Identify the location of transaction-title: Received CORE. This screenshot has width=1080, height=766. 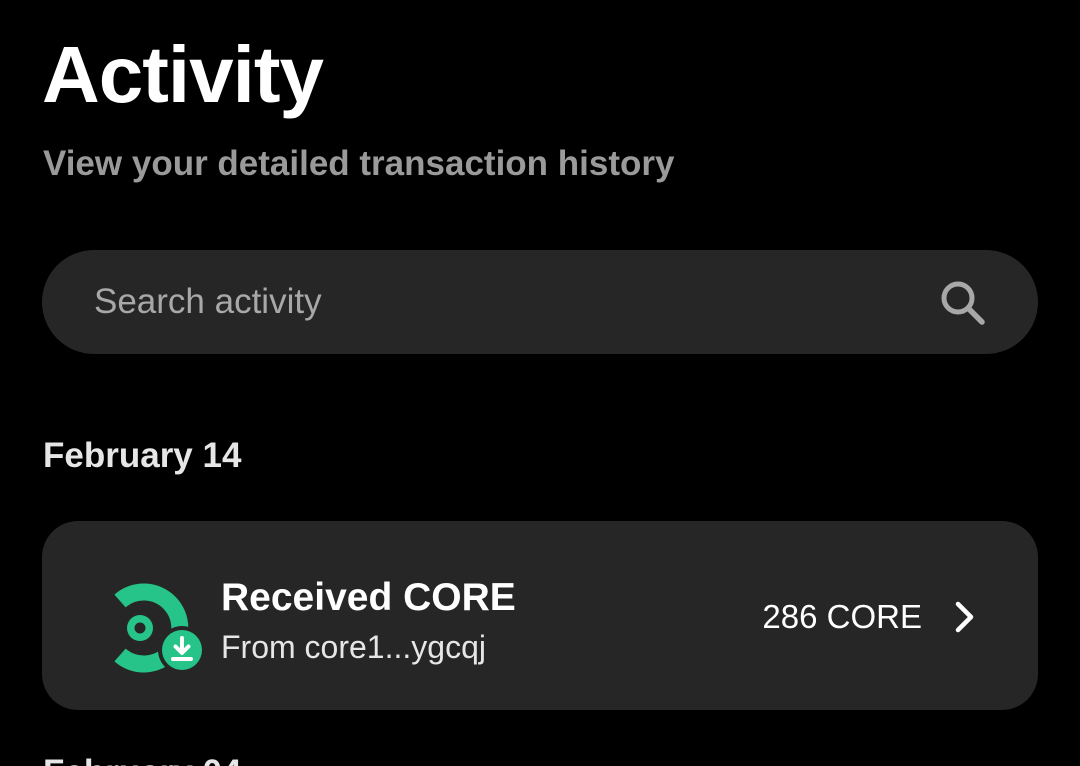
(368, 597).